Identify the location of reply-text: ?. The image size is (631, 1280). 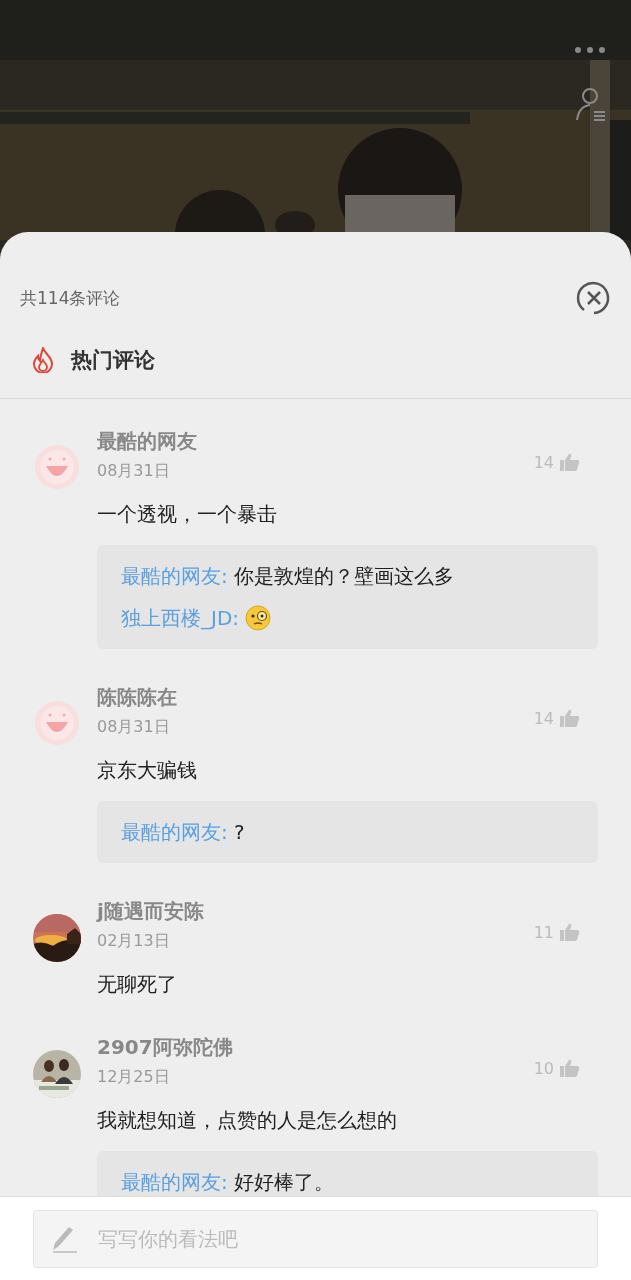
(239, 832).